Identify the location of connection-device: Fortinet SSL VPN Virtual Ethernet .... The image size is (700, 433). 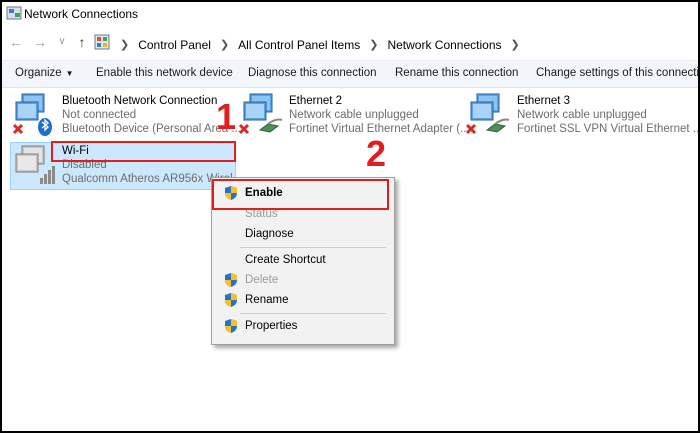
(607, 129).